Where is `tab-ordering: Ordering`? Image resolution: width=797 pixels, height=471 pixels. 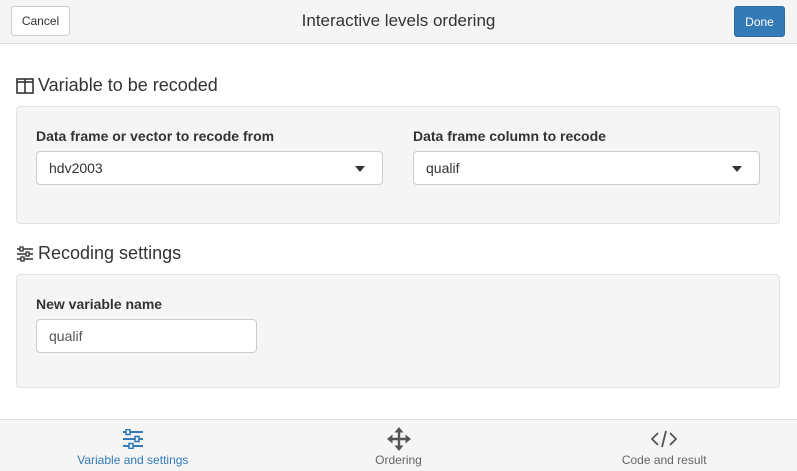
tab-ordering: Ordering is located at coordinates (399, 445).